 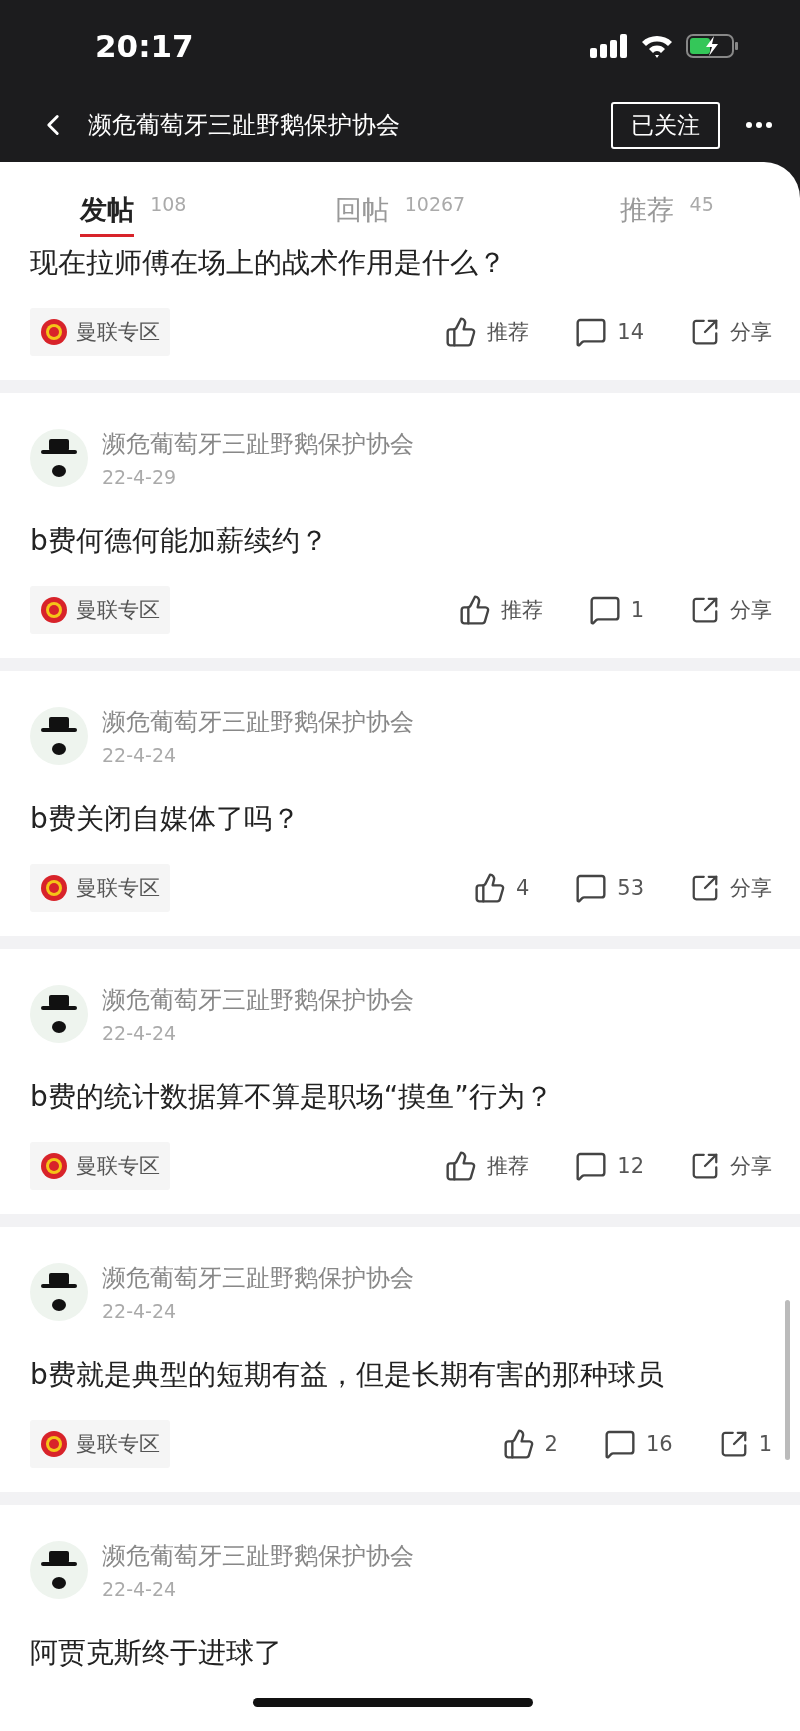 What do you see at coordinates (638, 1444) in the screenshot?
I see `comment-button: 16` at bounding box center [638, 1444].